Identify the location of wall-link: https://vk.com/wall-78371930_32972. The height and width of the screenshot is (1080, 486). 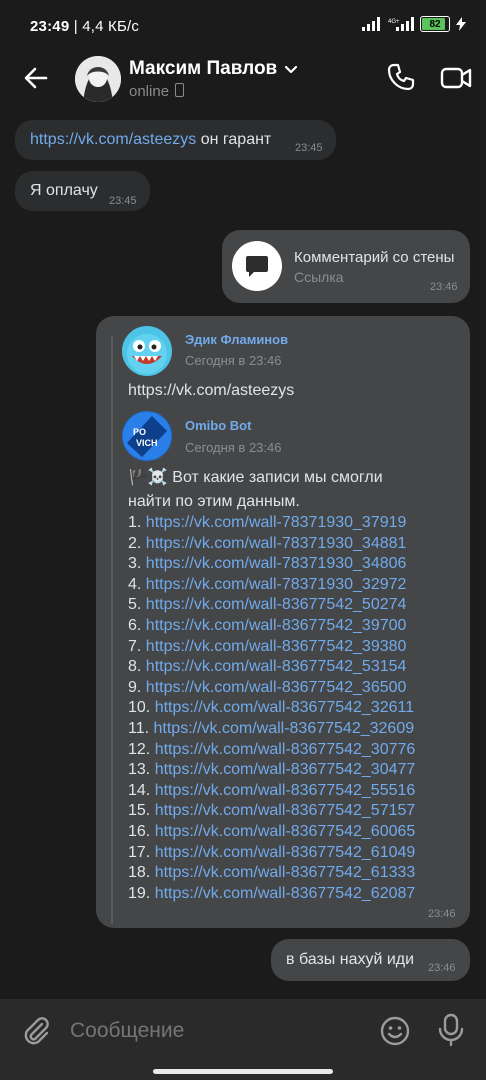
(276, 584).